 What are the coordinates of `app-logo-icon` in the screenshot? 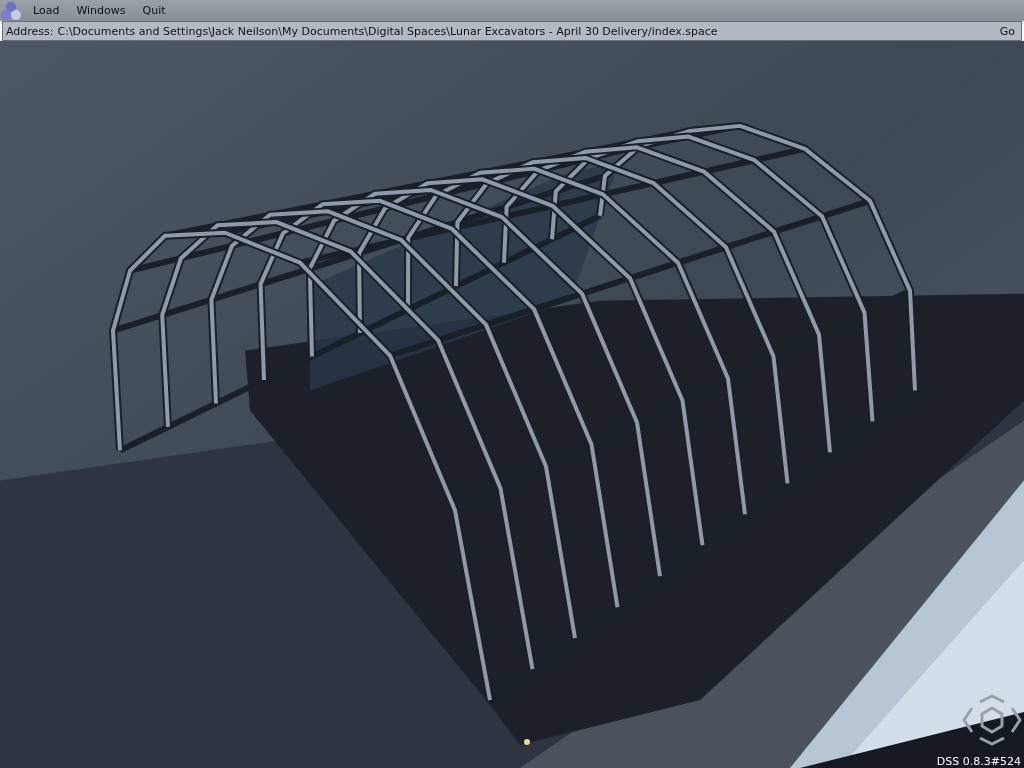 It's located at (12, 10).